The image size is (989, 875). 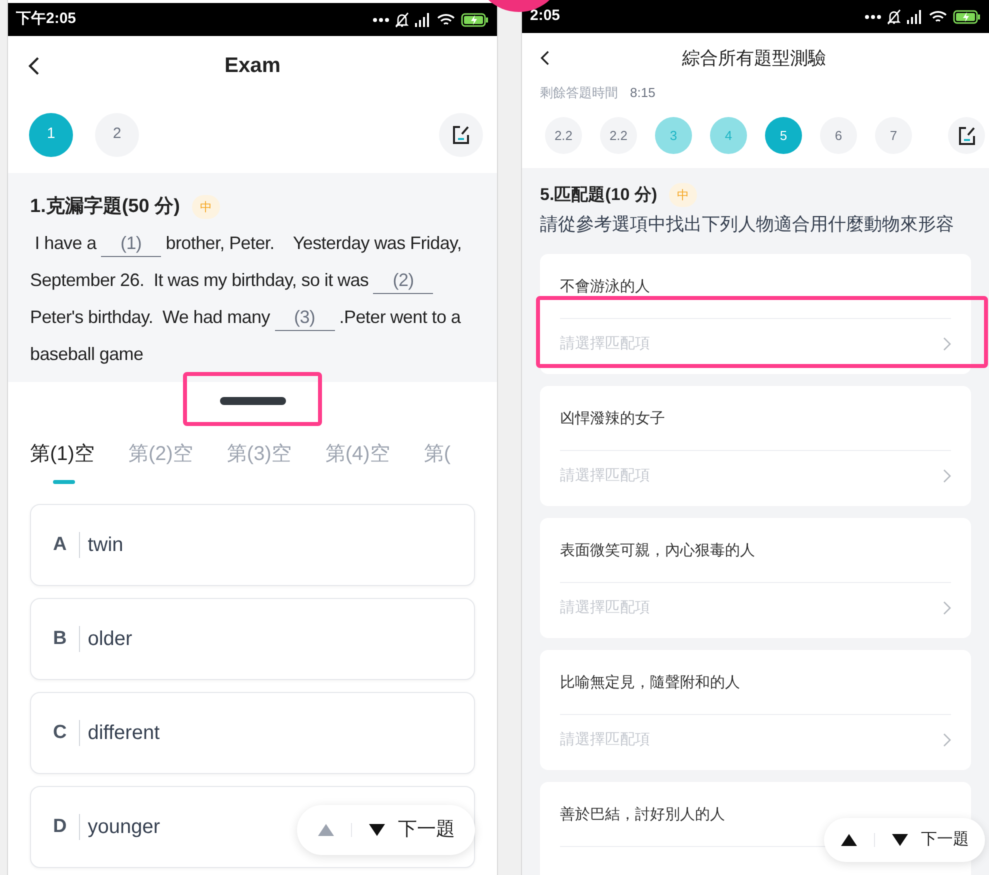 I want to click on question-number: 7, so click(x=893, y=135).